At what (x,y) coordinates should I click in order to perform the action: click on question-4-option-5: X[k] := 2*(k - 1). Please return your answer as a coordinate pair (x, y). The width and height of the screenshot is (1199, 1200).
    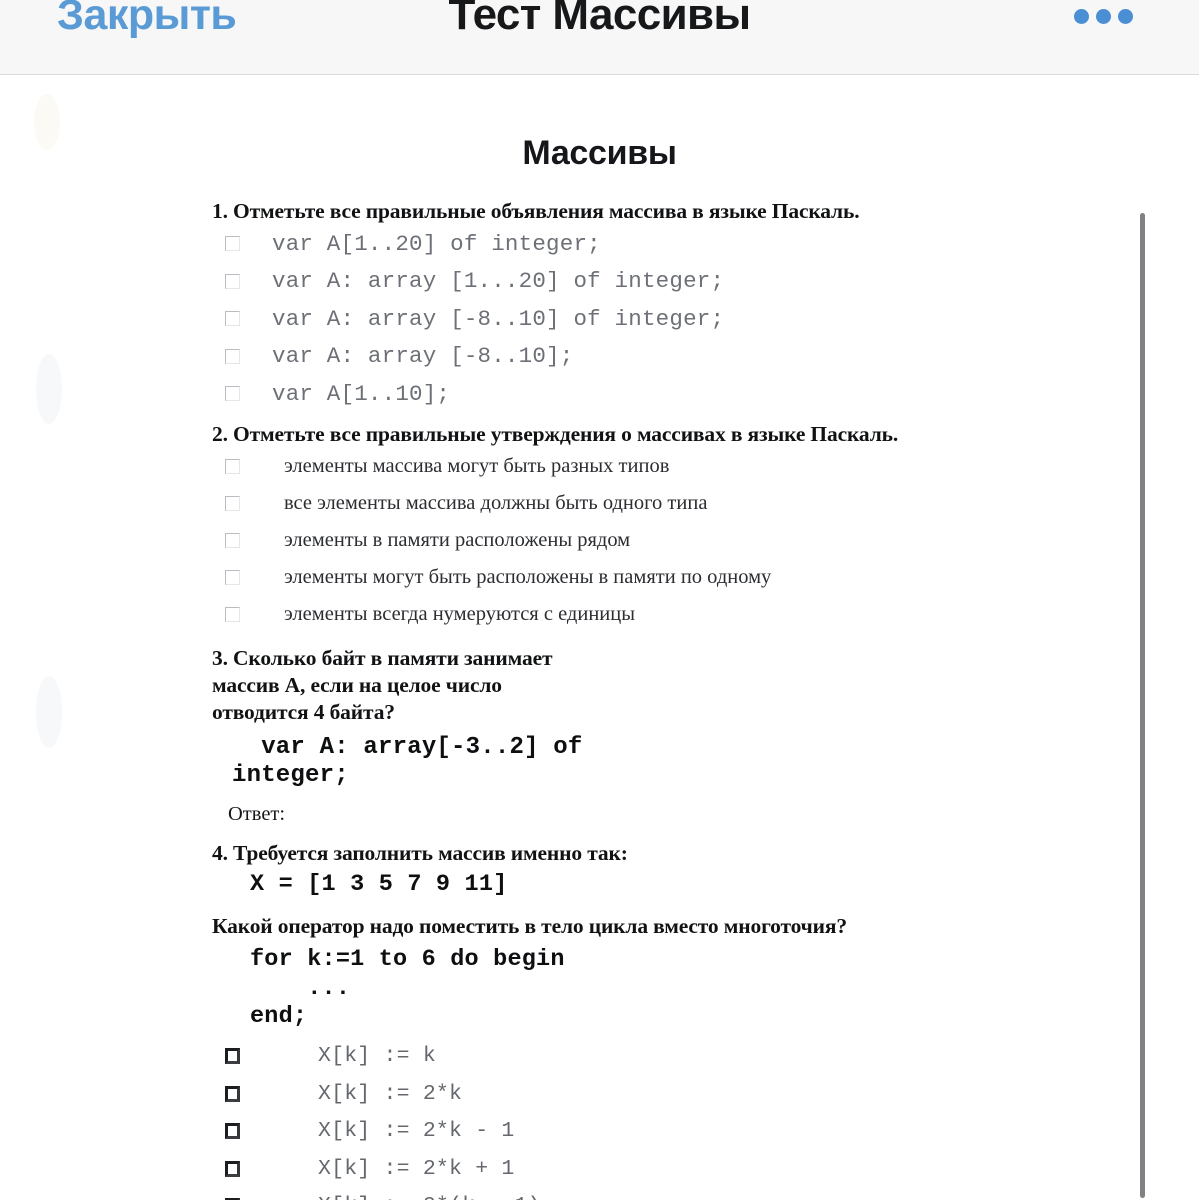
    Looking at the image, I should click on (705, 1194).